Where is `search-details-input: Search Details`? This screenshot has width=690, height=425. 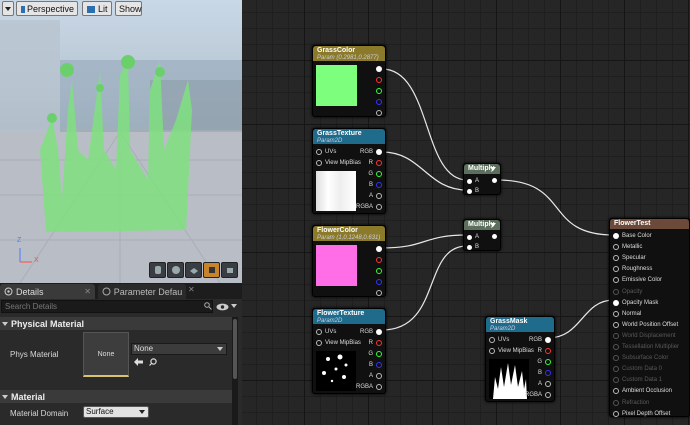
search-details-input: Search Details is located at coordinates (107, 306).